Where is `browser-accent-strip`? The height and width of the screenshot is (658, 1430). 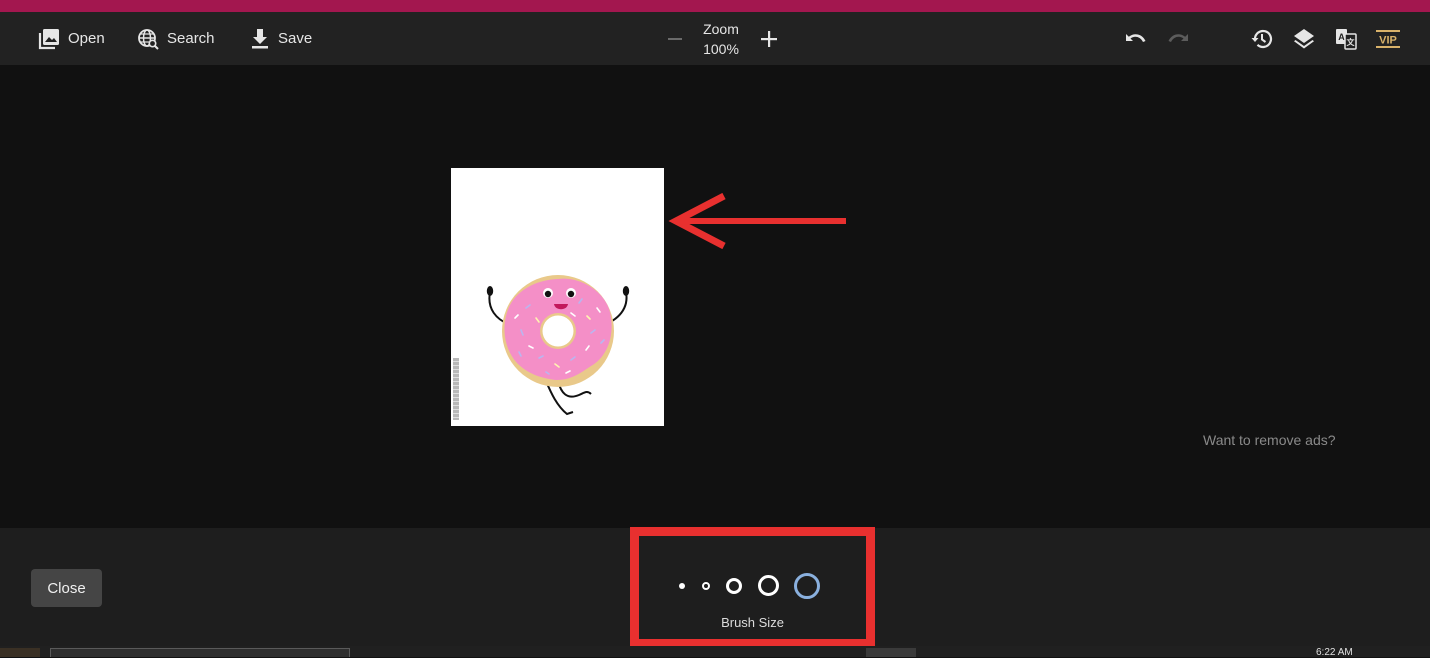 browser-accent-strip is located at coordinates (715, 6).